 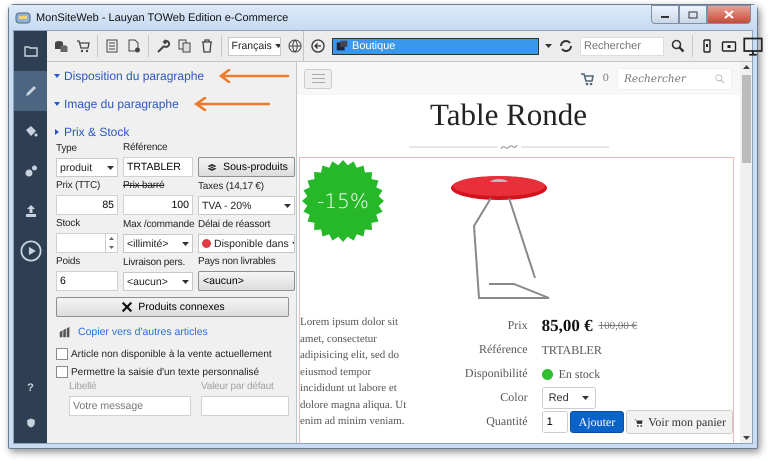 I want to click on language-select: Français, so click(x=254, y=46).